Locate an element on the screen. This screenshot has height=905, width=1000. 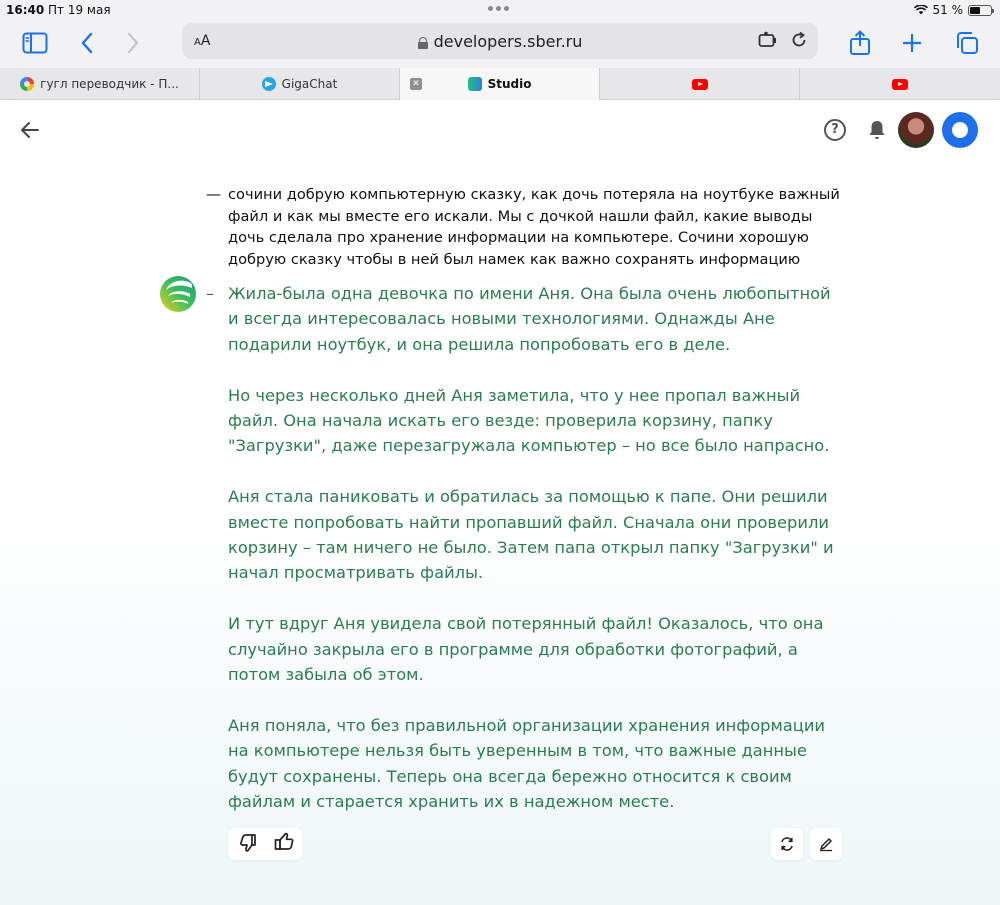
tabs-overview-icon is located at coordinates (967, 43).